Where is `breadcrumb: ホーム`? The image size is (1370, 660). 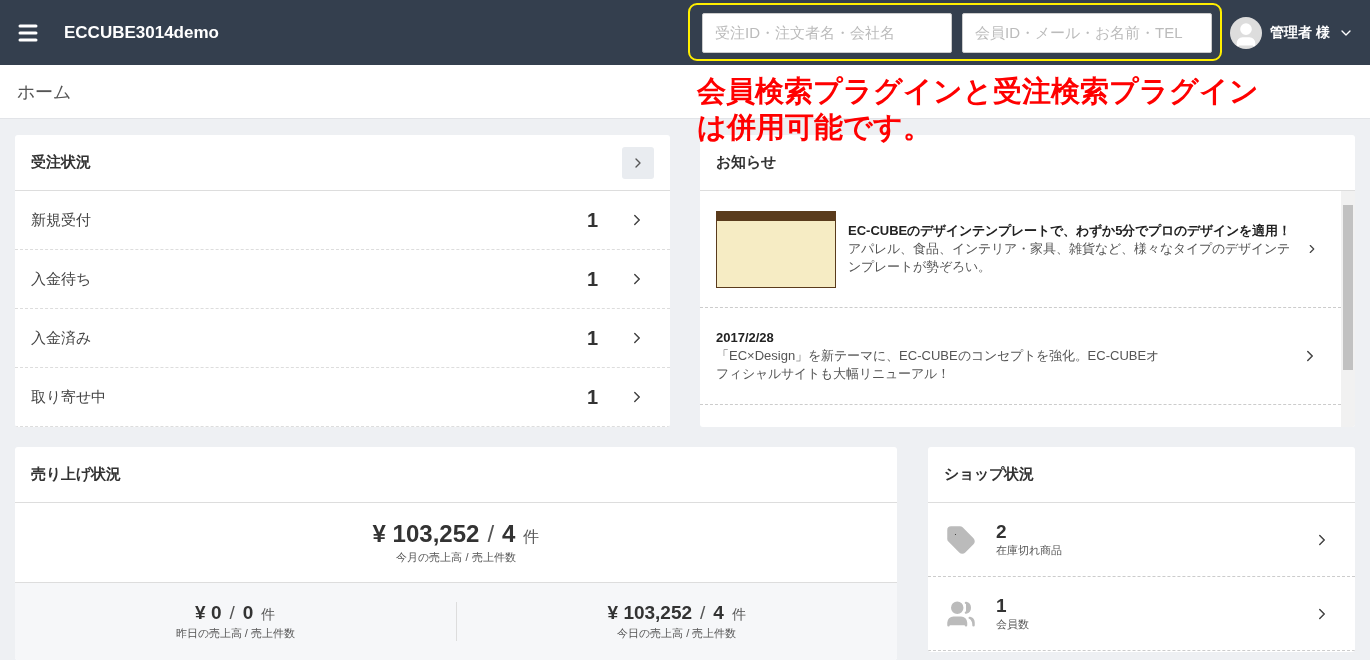 breadcrumb: ホーム is located at coordinates (44, 92).